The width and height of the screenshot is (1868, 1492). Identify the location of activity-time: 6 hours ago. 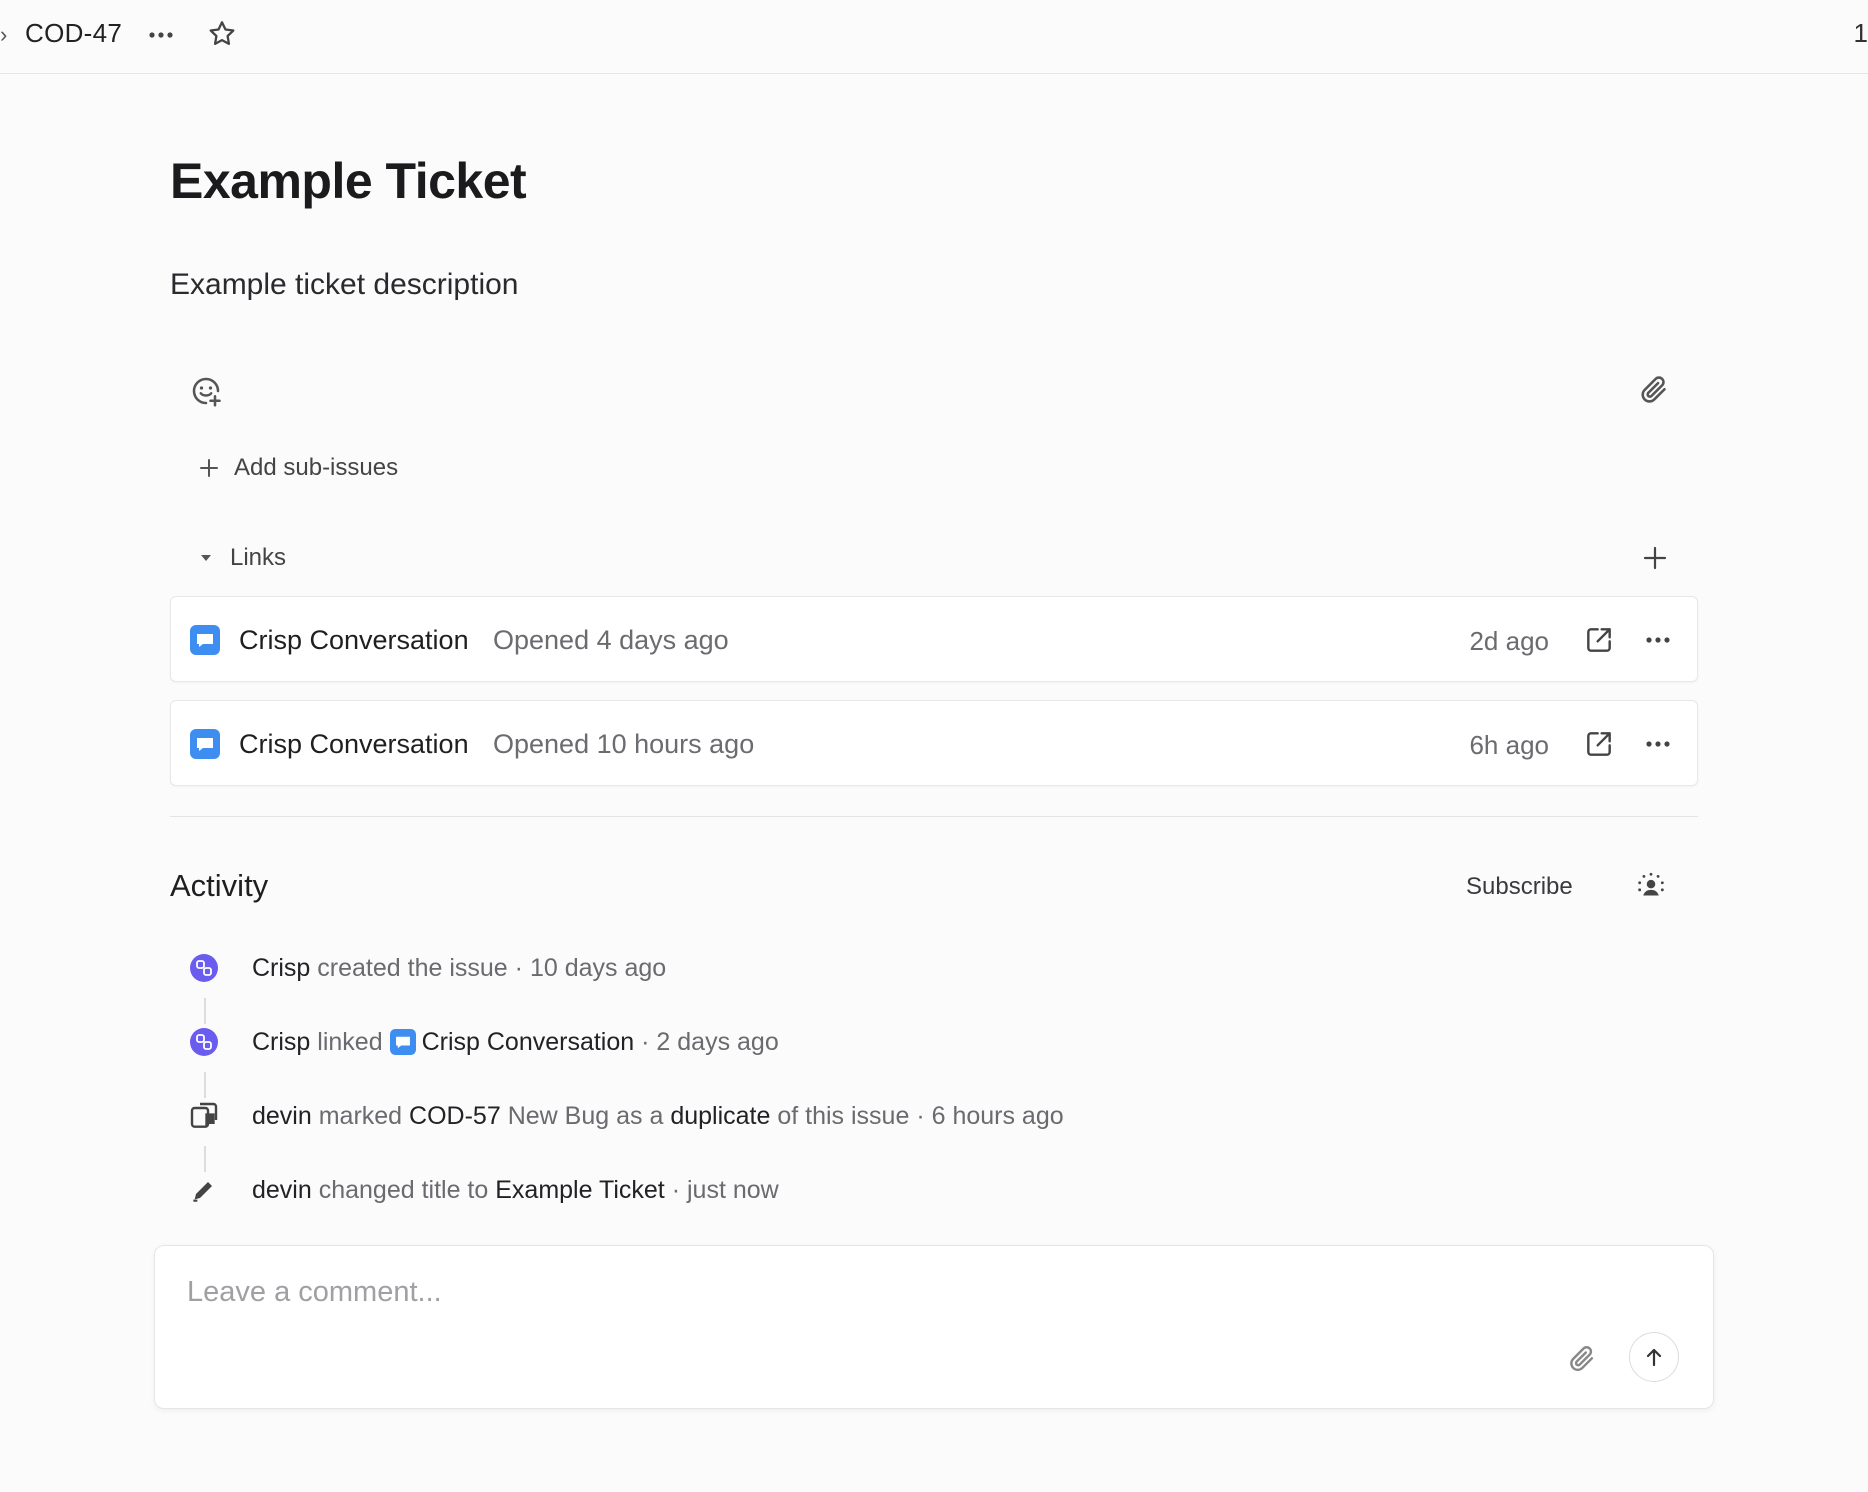
(997, 1116).